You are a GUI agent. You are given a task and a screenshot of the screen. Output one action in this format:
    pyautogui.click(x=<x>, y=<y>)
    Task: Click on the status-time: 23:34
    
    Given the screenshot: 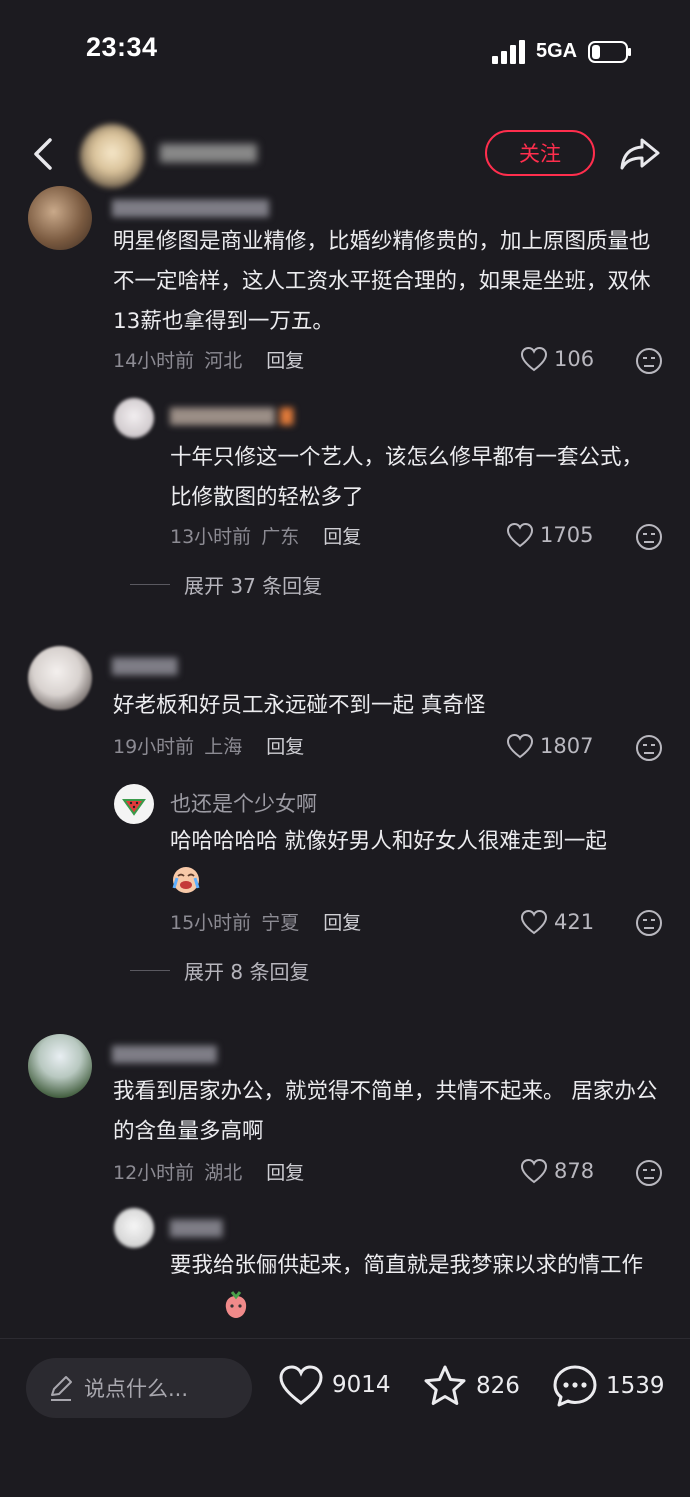 What is the action you would take?
    pyautogui.click(x=122, y=47)
    